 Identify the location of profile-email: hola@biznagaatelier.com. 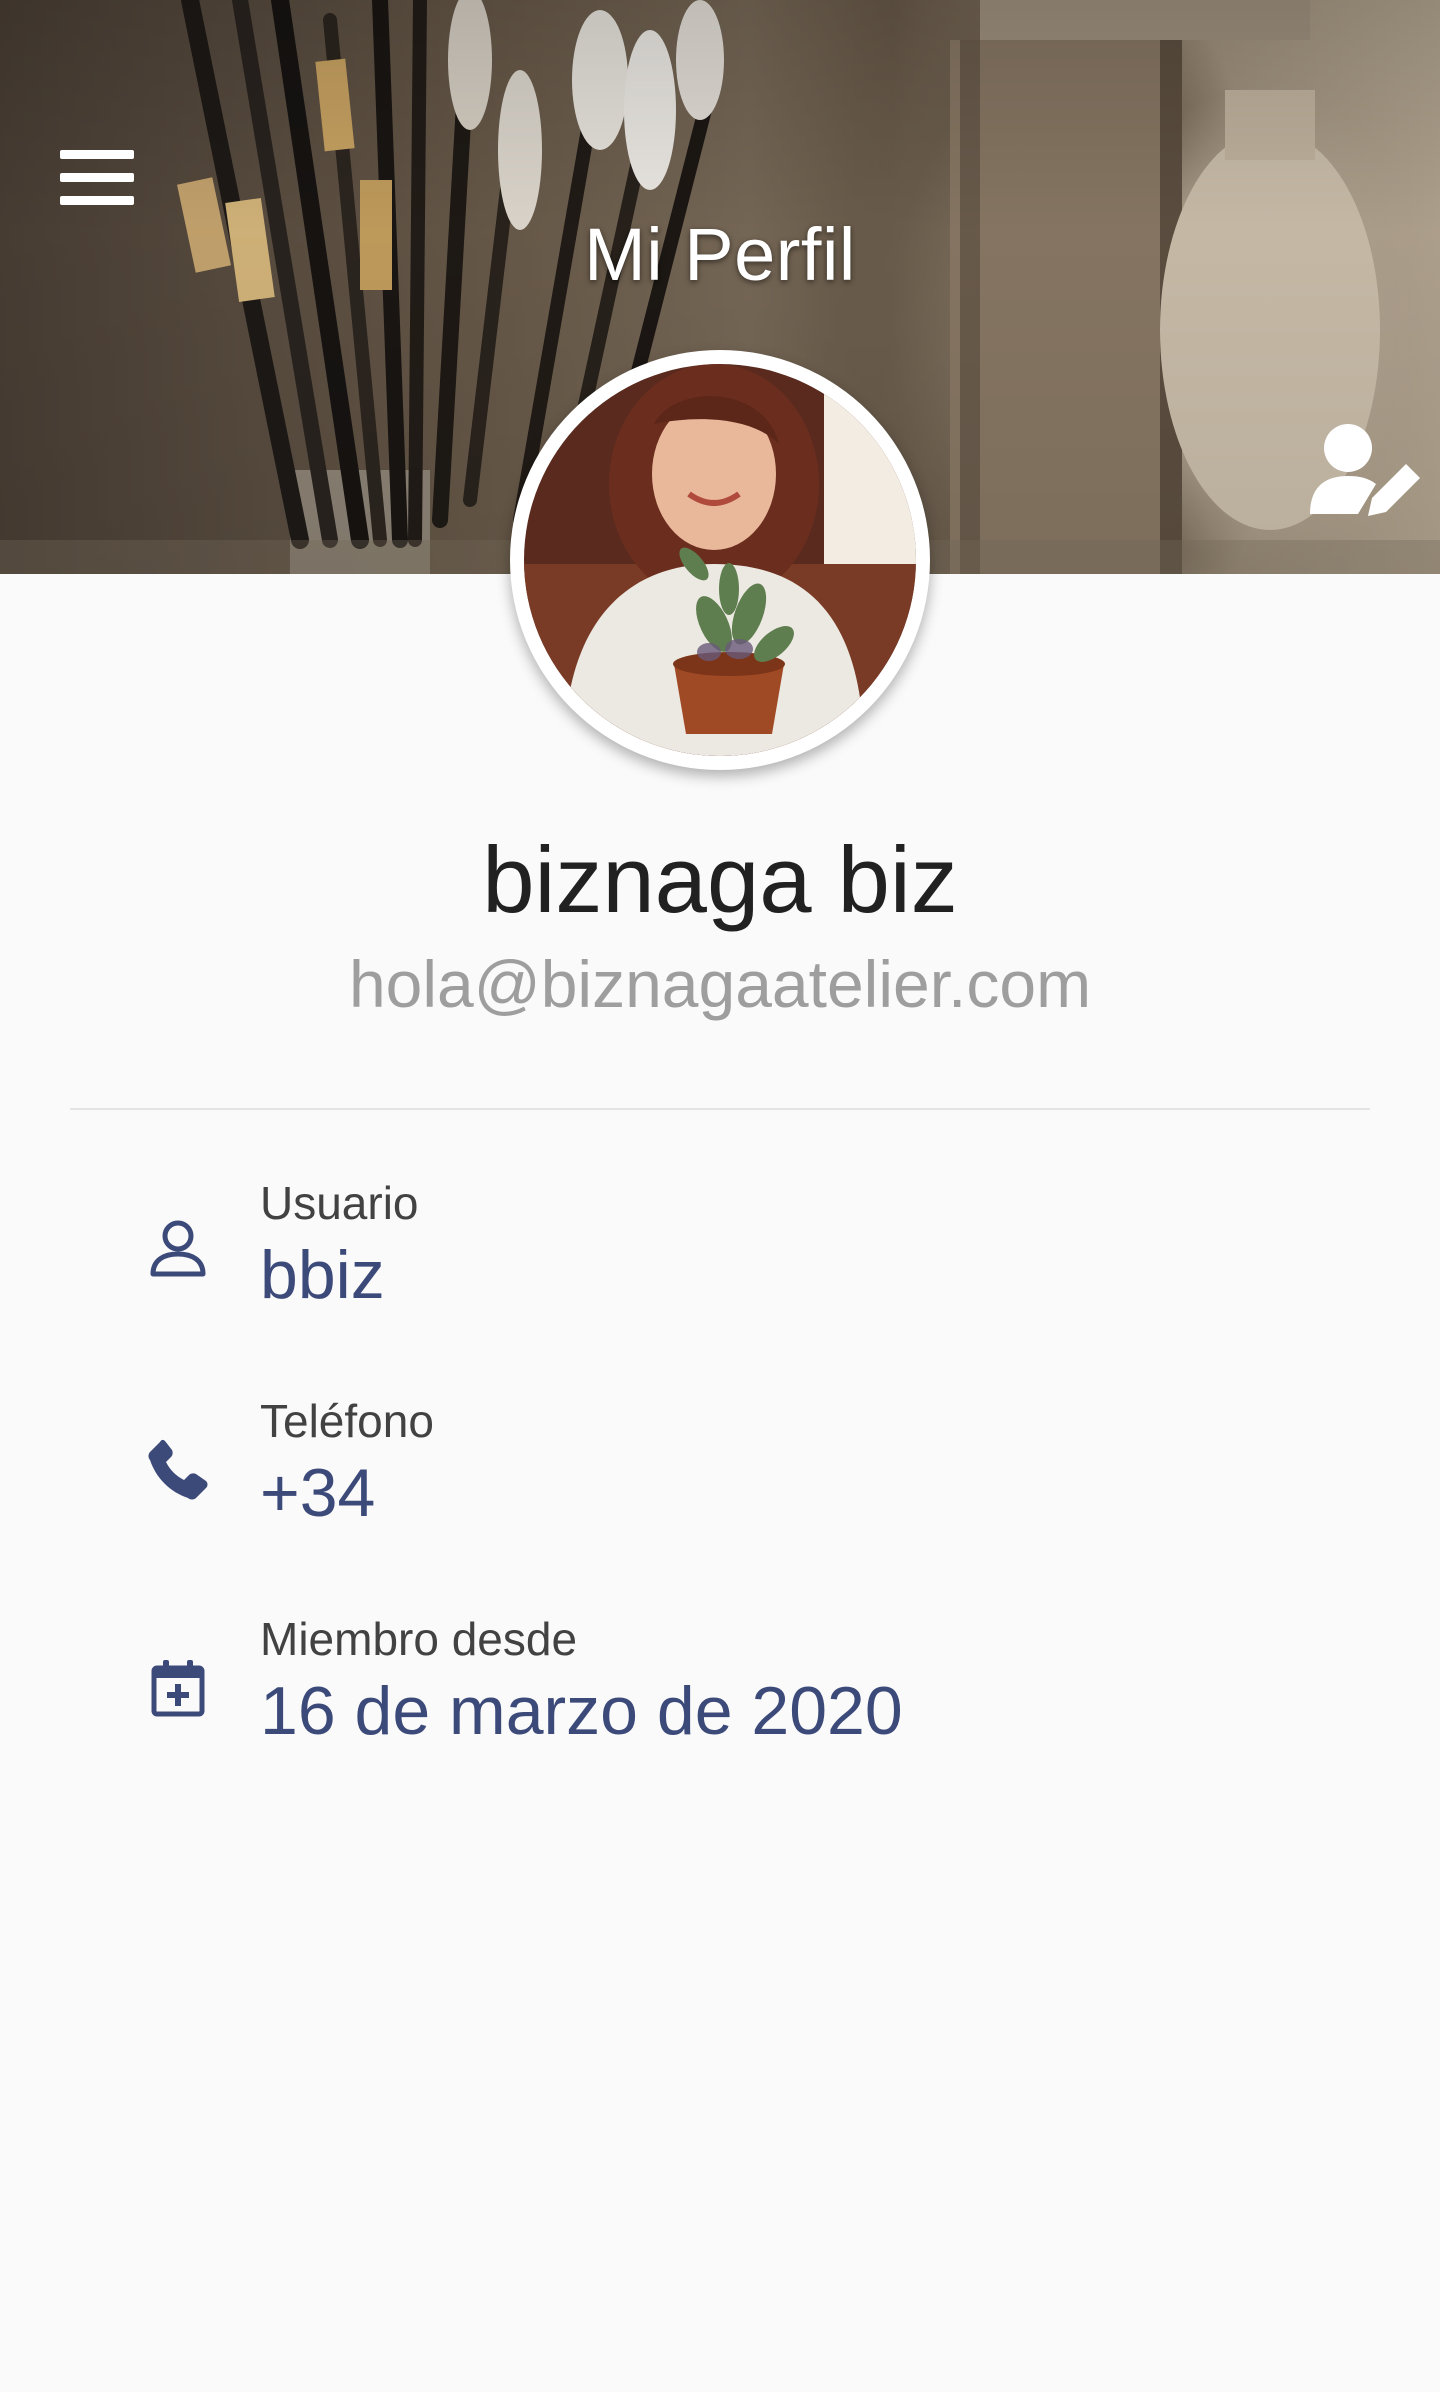
(720, 984).